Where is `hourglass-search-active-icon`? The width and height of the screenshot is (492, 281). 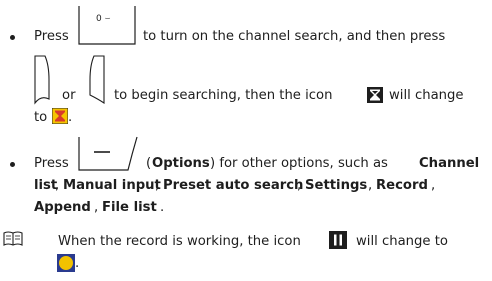
hourglass-search-active-icon is located at coordinates (60, 116).